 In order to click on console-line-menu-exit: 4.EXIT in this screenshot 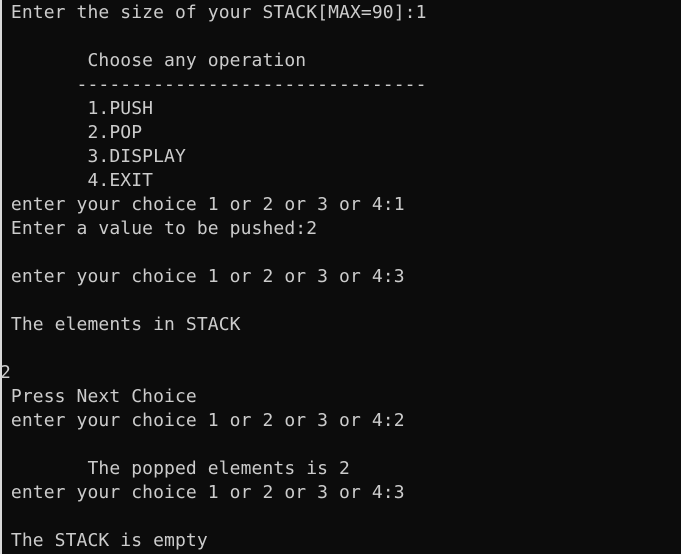, I will do `click(77, 180)`.